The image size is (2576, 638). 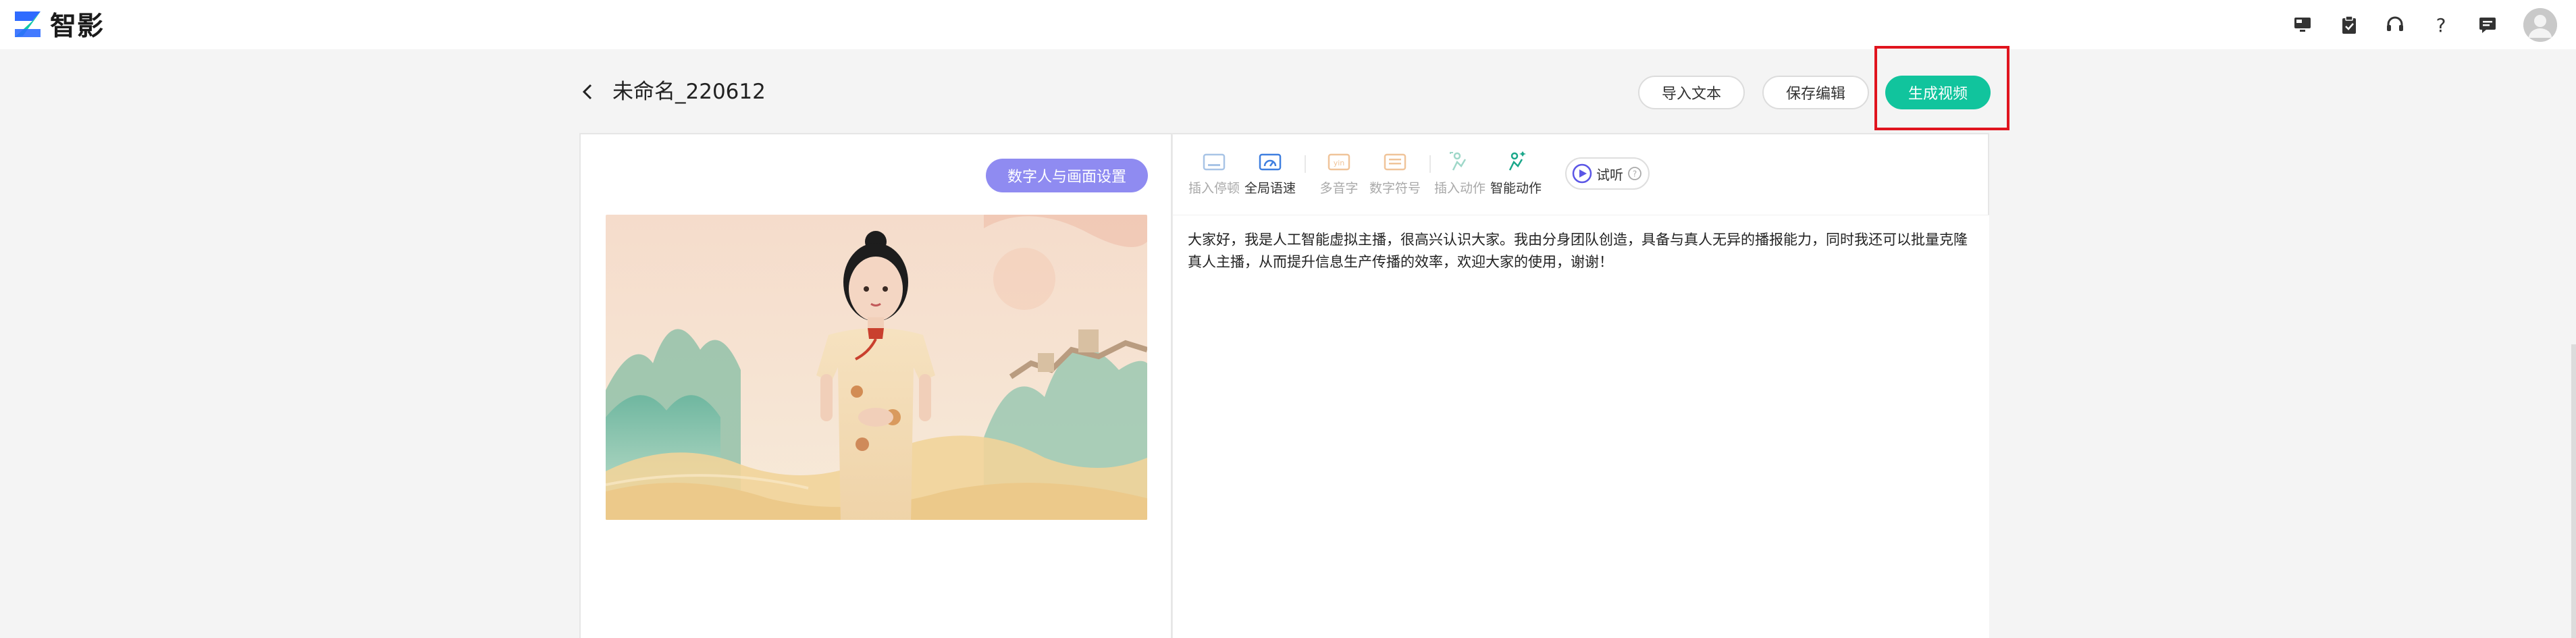 What do you see at coordinates (1395, 173) in the screenshot?
I see `number-symbol-tool: 数字符号` at bounding box center [1395, 173].